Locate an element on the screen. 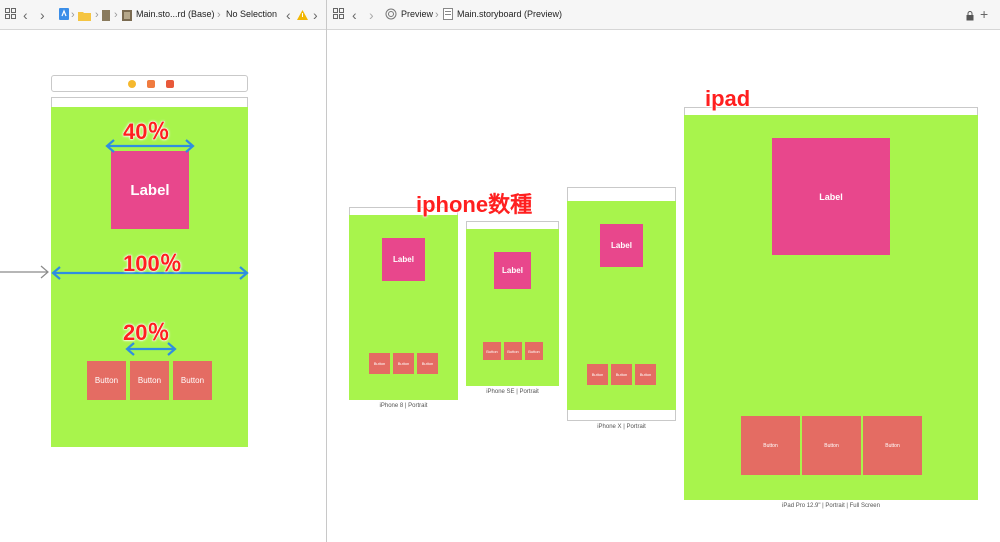 This screenshot has height=542, width=1000. first-responder-icon is located at coordinates (151, 84).